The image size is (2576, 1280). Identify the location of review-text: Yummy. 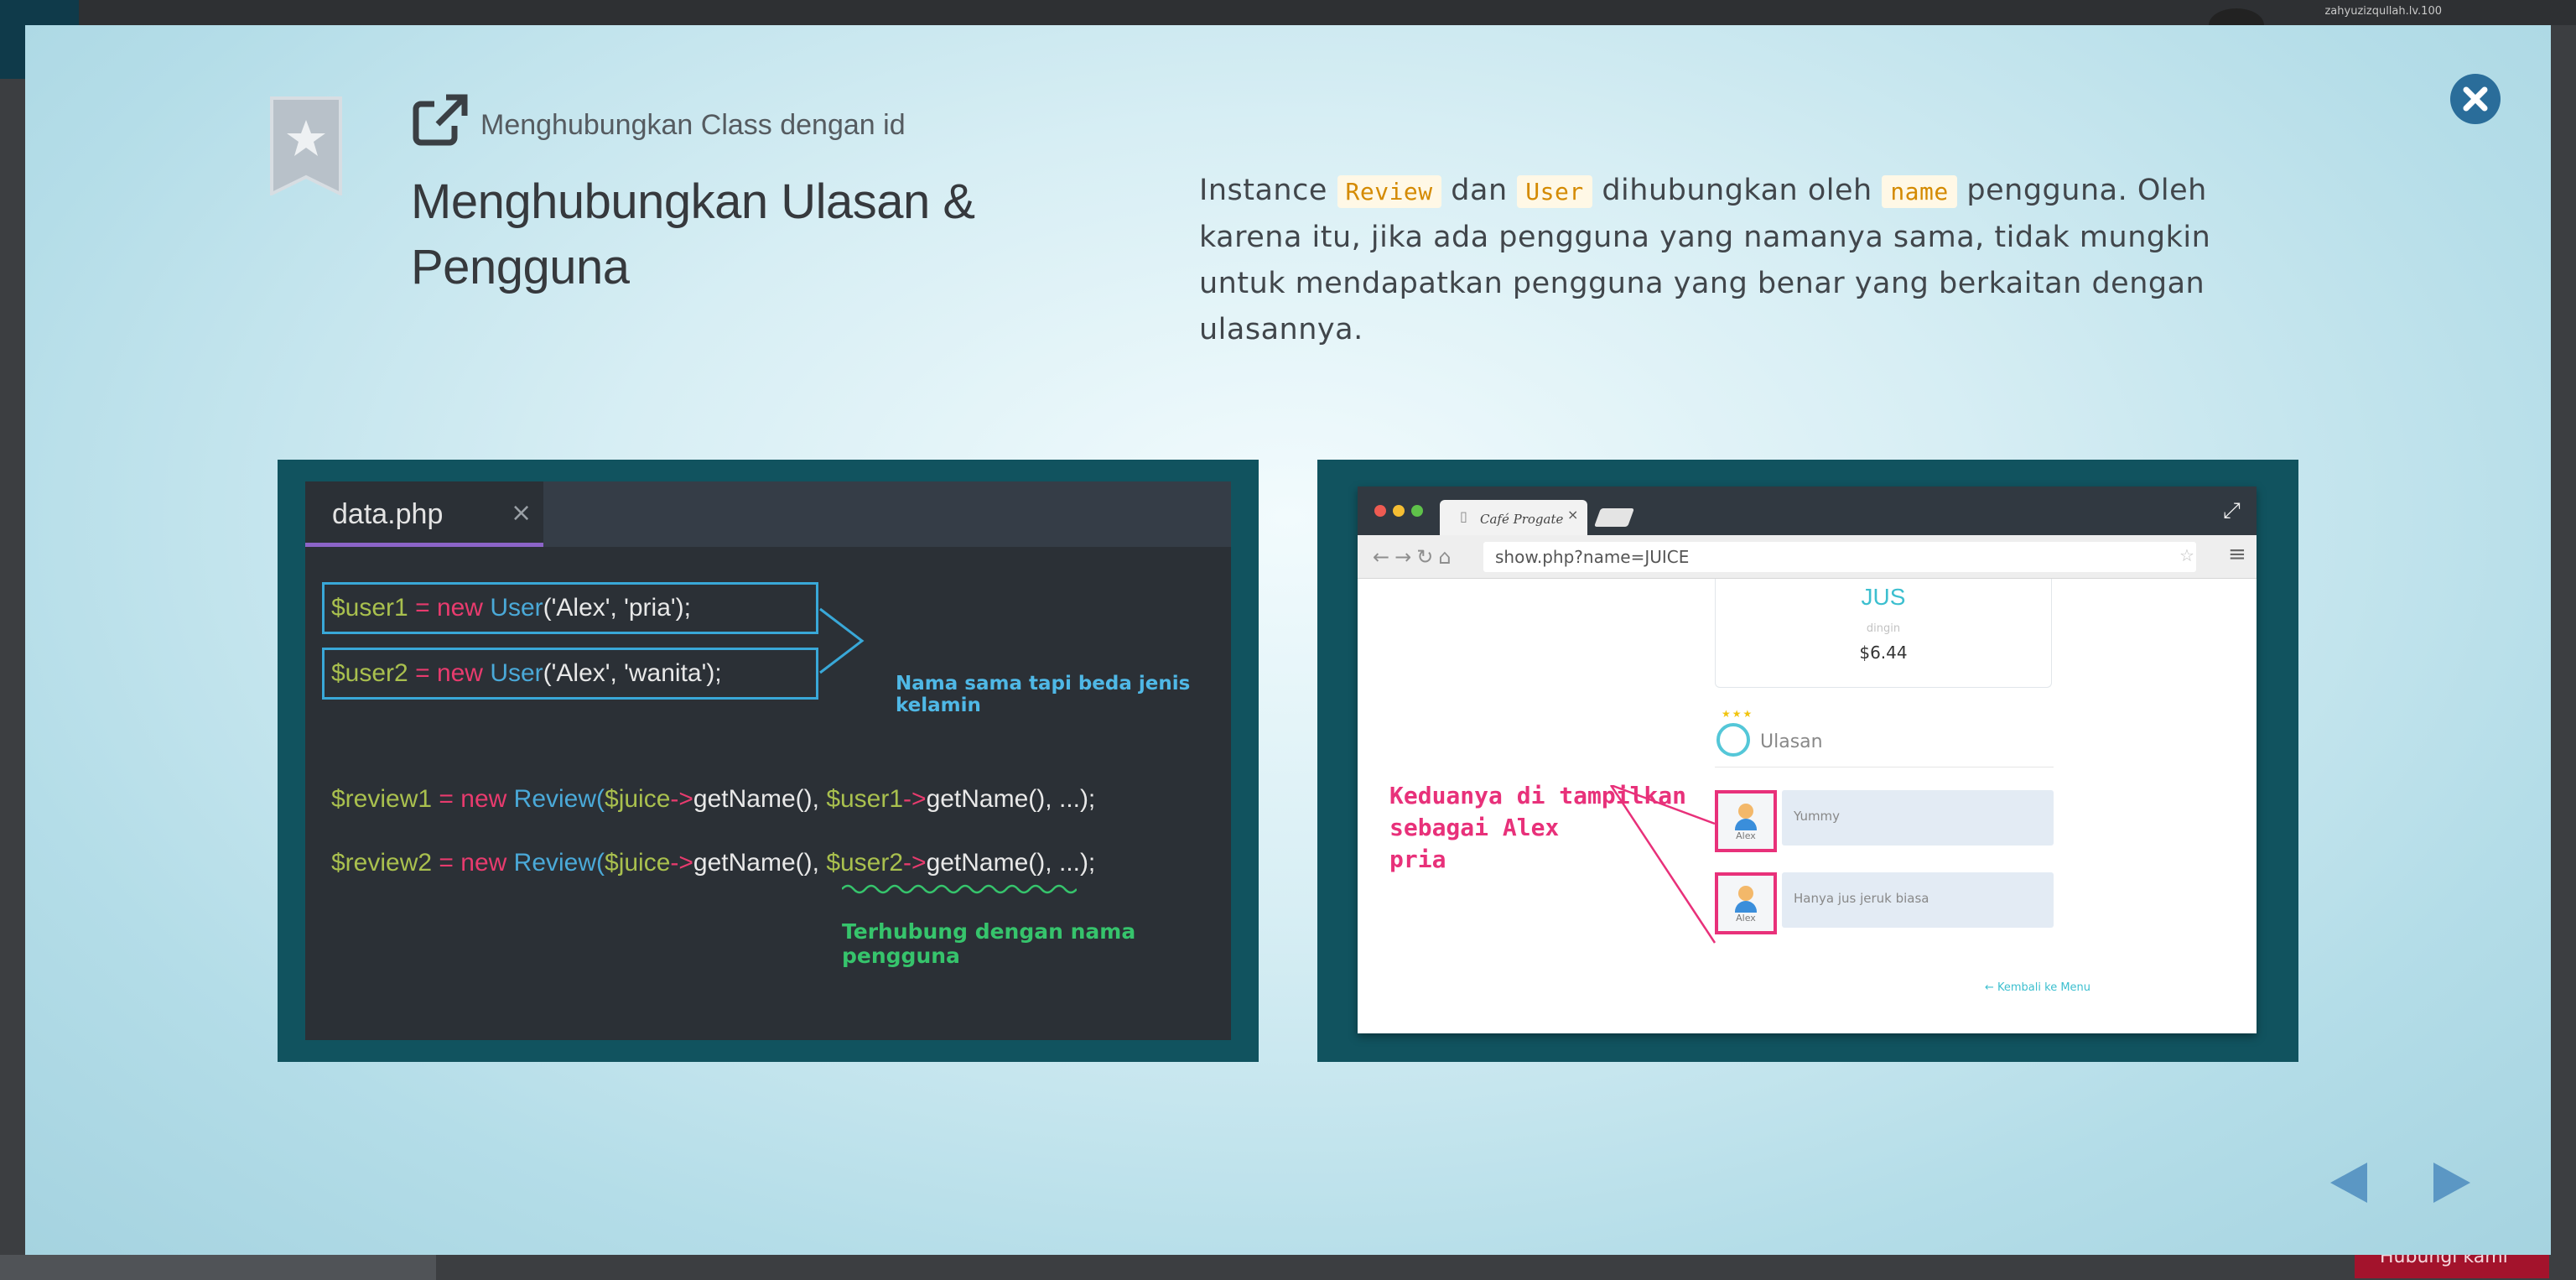
(1918, 818).